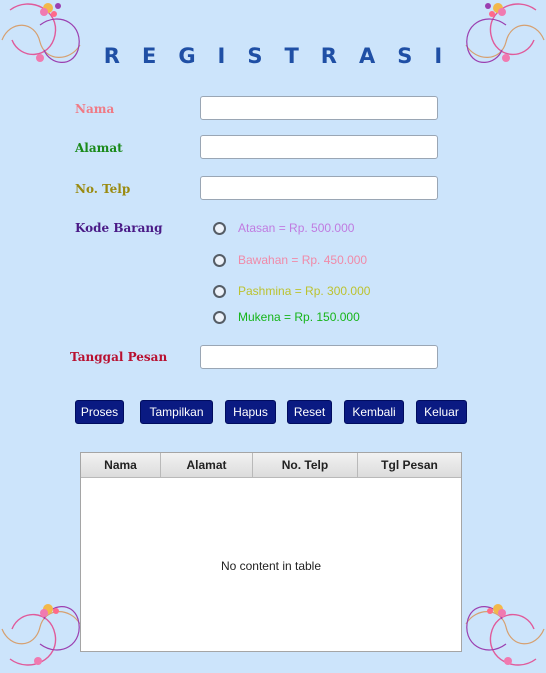 The height and width of the screenshot is (673, 546). Describe the element at coordinates (305, 465) in the screenshot. I see `column-header-telp: No. Telp` at that location.